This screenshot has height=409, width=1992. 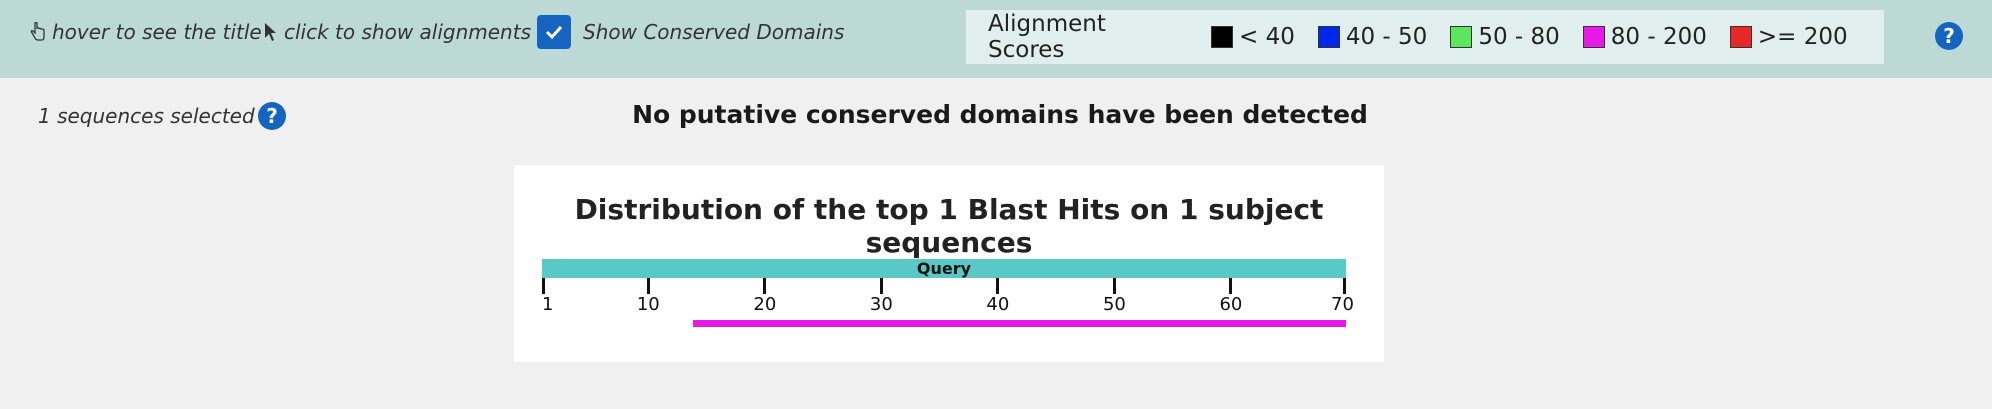 I want to click on conserved-domains-checkbox, so click(x=554, y=32).